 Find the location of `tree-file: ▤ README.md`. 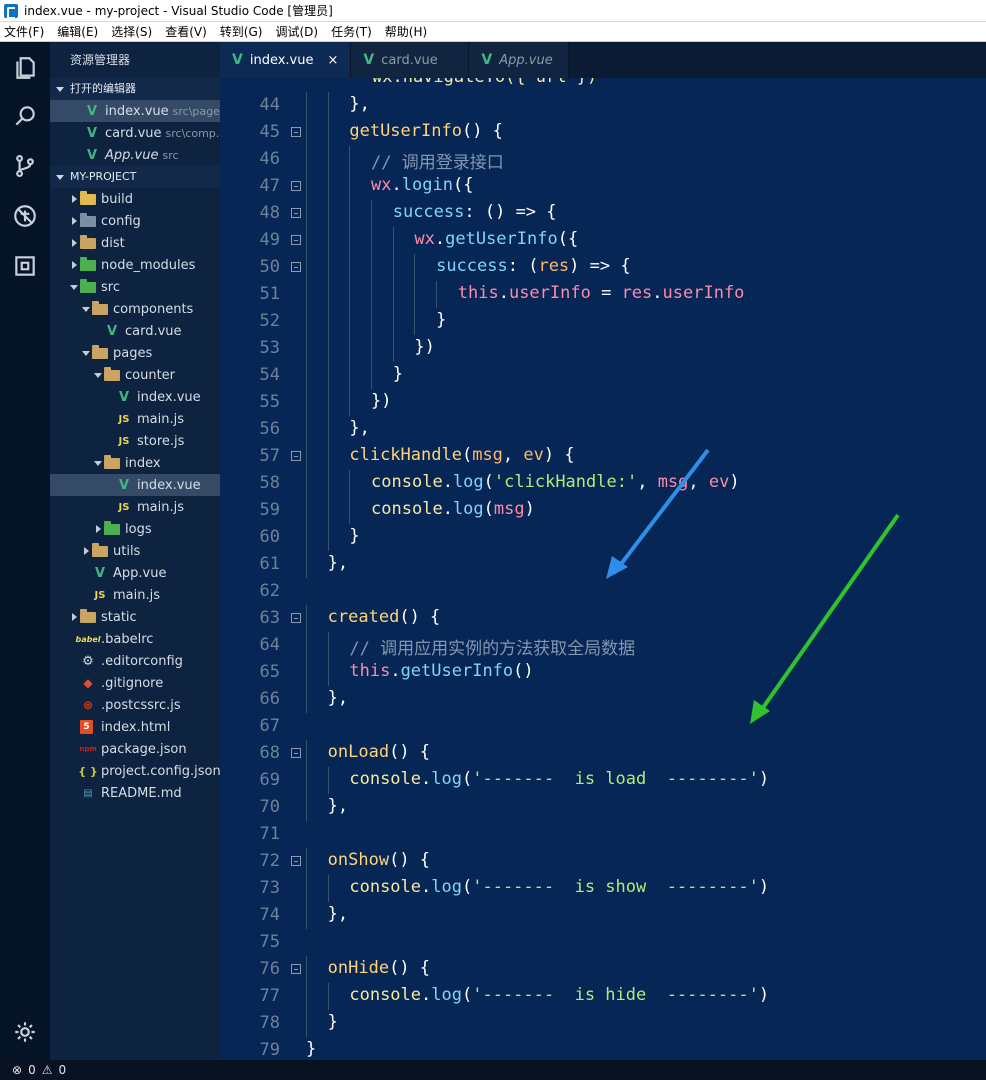

tree-file: ▤ README.md is located at coordinates (135, 793).